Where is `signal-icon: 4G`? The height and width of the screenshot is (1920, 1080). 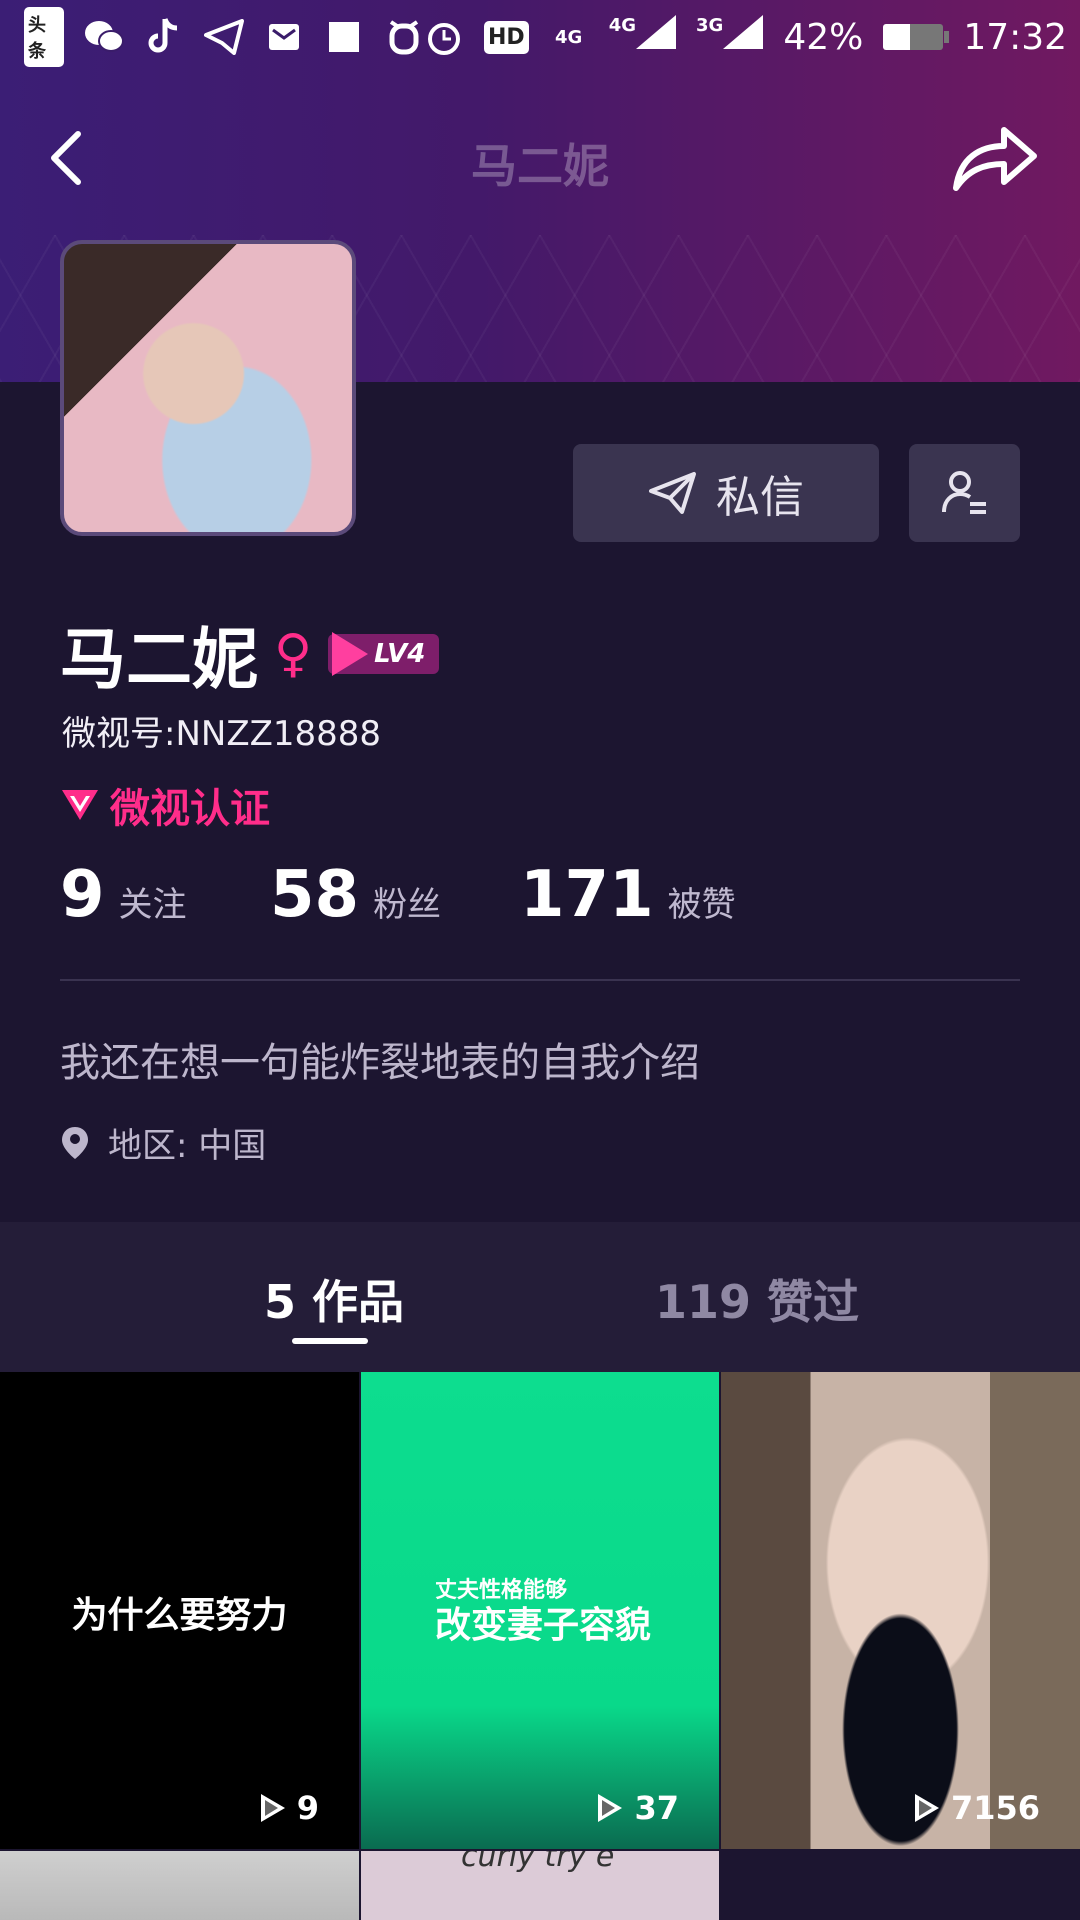
signal-icon: 4G is located at coordinates (642, 37).